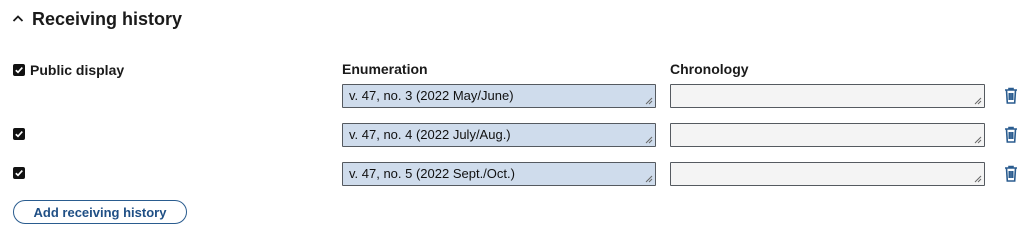  What do you see at coordinates (77, 70) in the screenshot?
I see `public-display-label: Public display` at bounding box center [77, 70].